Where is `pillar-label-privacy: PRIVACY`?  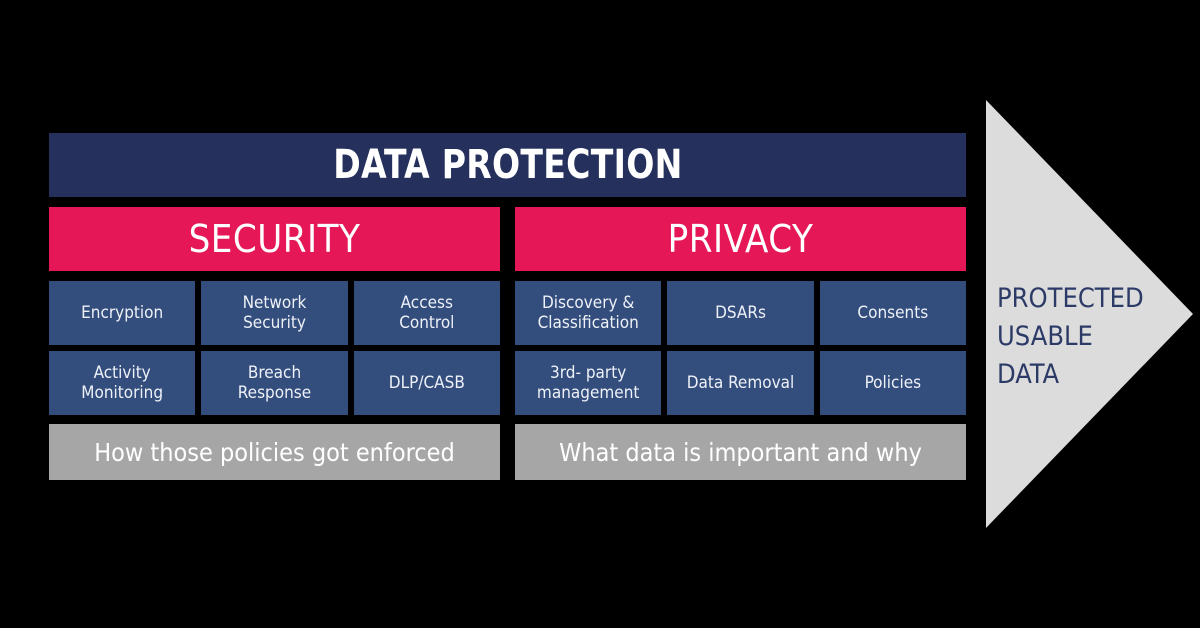
pillar-label-privacy: PRIVACY is located at coordinates (740, 239).